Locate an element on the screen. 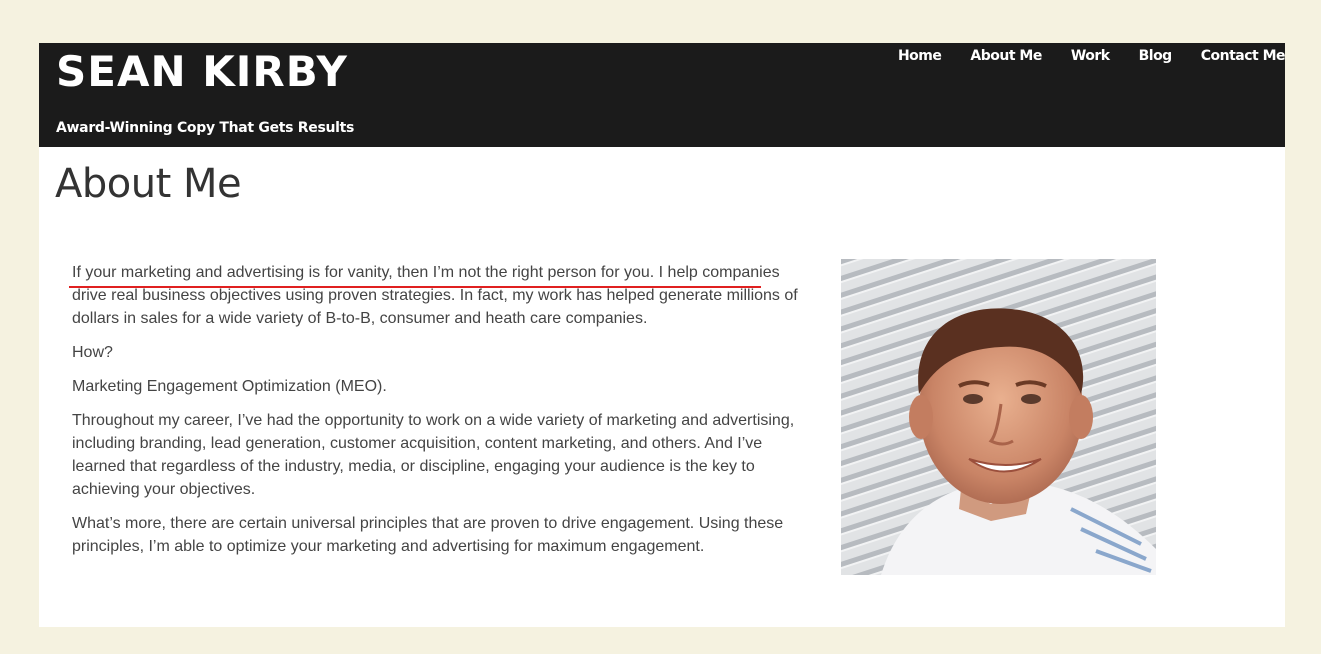 This screenshot has height=654, width=1321. nav-contact-me: Contact Me is located at coordinates (1243, 56).